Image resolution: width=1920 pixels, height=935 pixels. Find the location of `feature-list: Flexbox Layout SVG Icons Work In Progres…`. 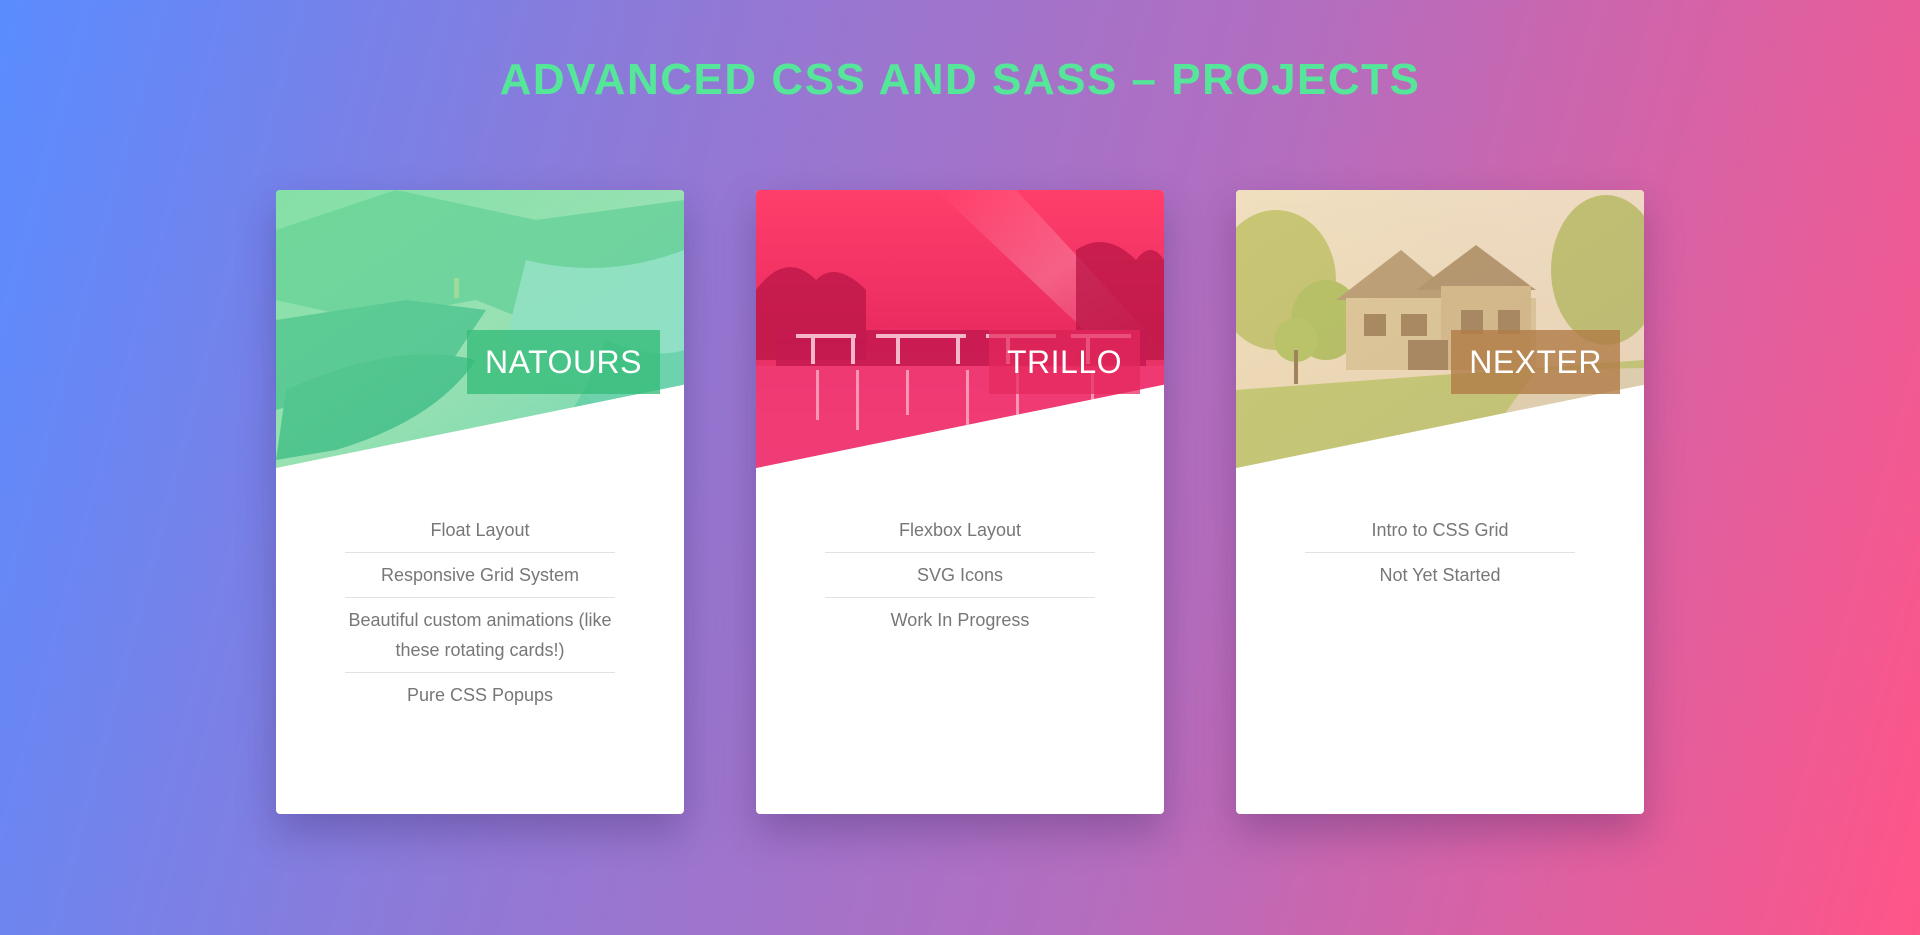

feature-list: Flexbox Layout SVG Icons Work In Progres… is located at coordinates (960, 575).